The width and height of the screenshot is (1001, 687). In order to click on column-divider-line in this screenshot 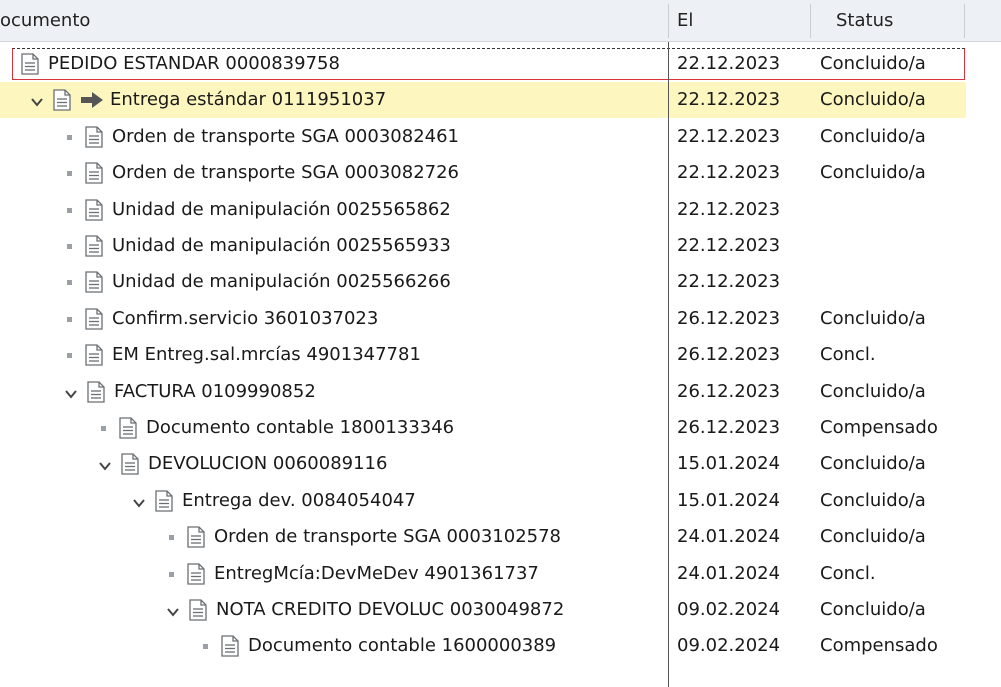, I will do `click(668, 364)`.